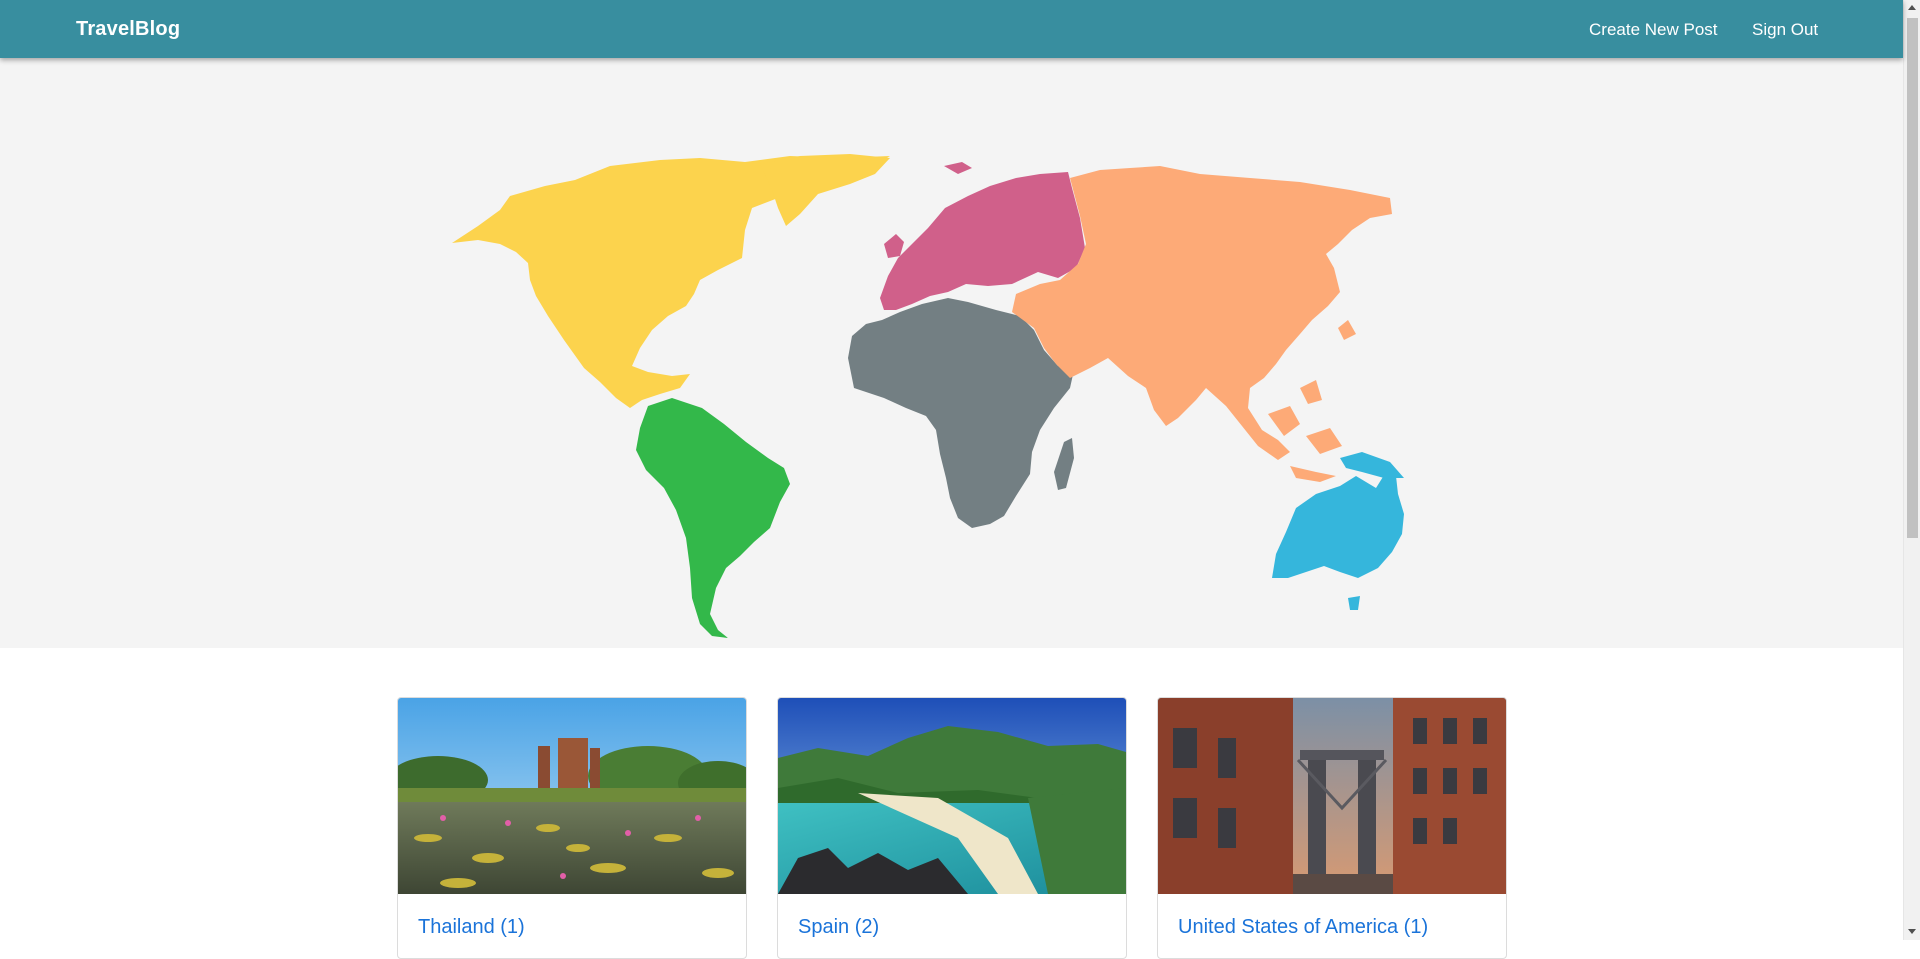  What do you see at coordinates (1064, 464) in the screenshot?
I see `continent-madagascar` at bounding box center [1064, 464].